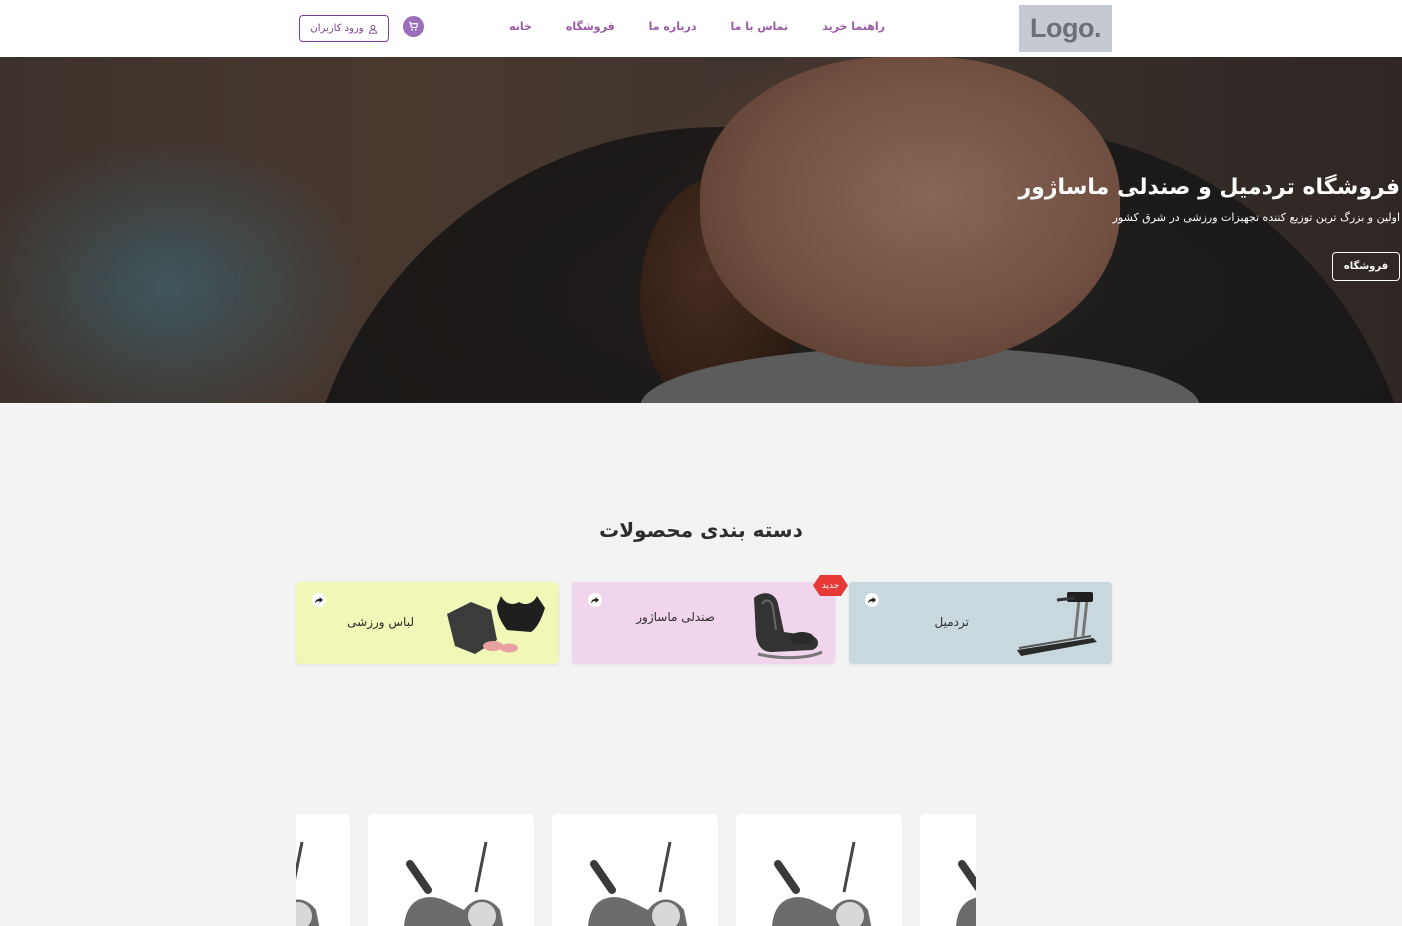 The height and width of the screenshot is (926, 1402). Describe the element at coordinates (853, 26) in the screenshot. I see `nav-item-buying-guide: راهنما خرید` at that location.